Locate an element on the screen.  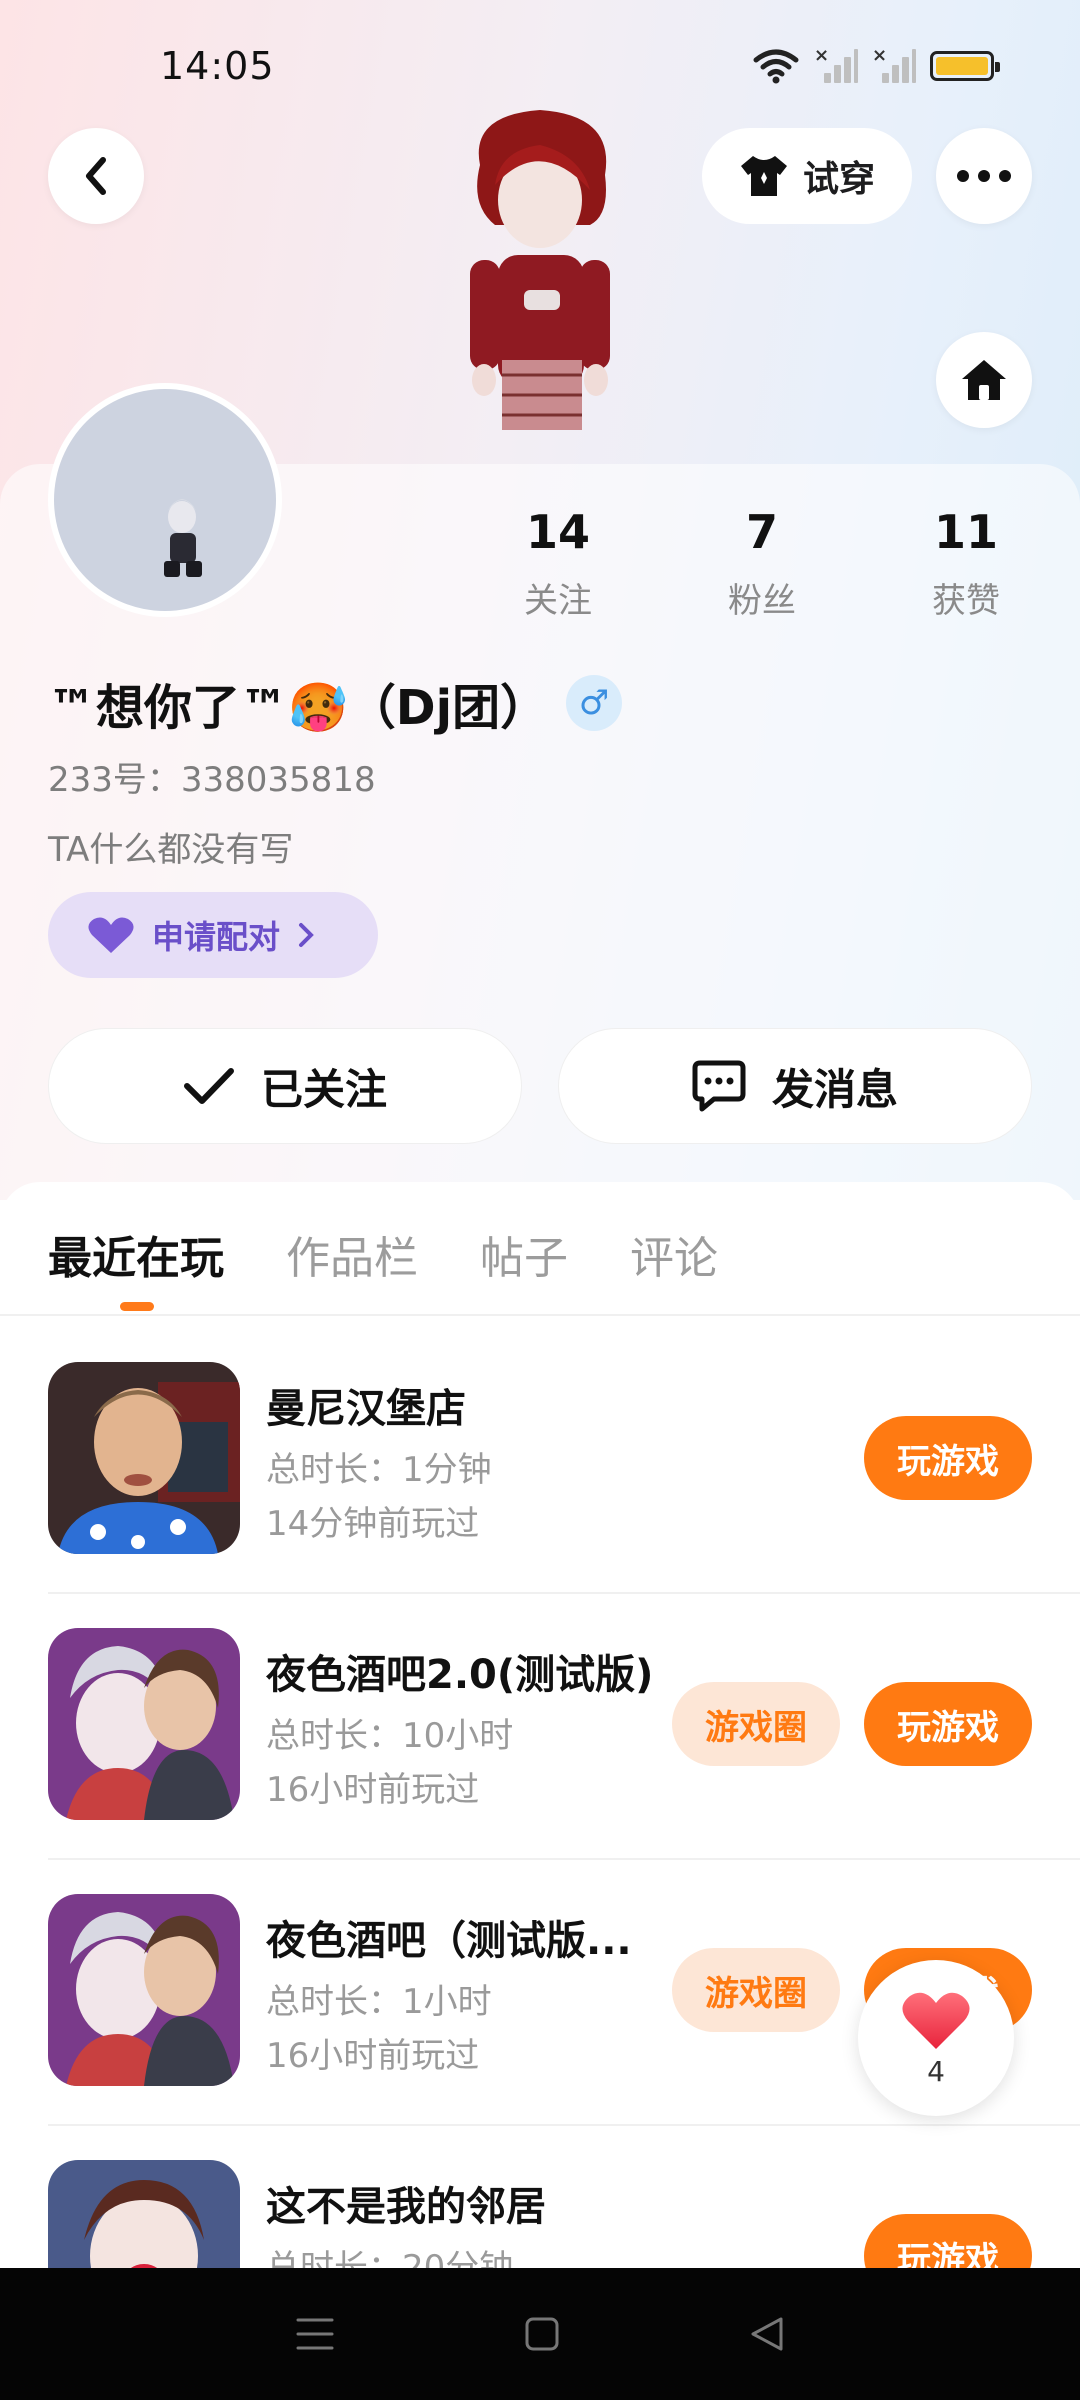
home-square-icon is located at coordinates (542, 2334).